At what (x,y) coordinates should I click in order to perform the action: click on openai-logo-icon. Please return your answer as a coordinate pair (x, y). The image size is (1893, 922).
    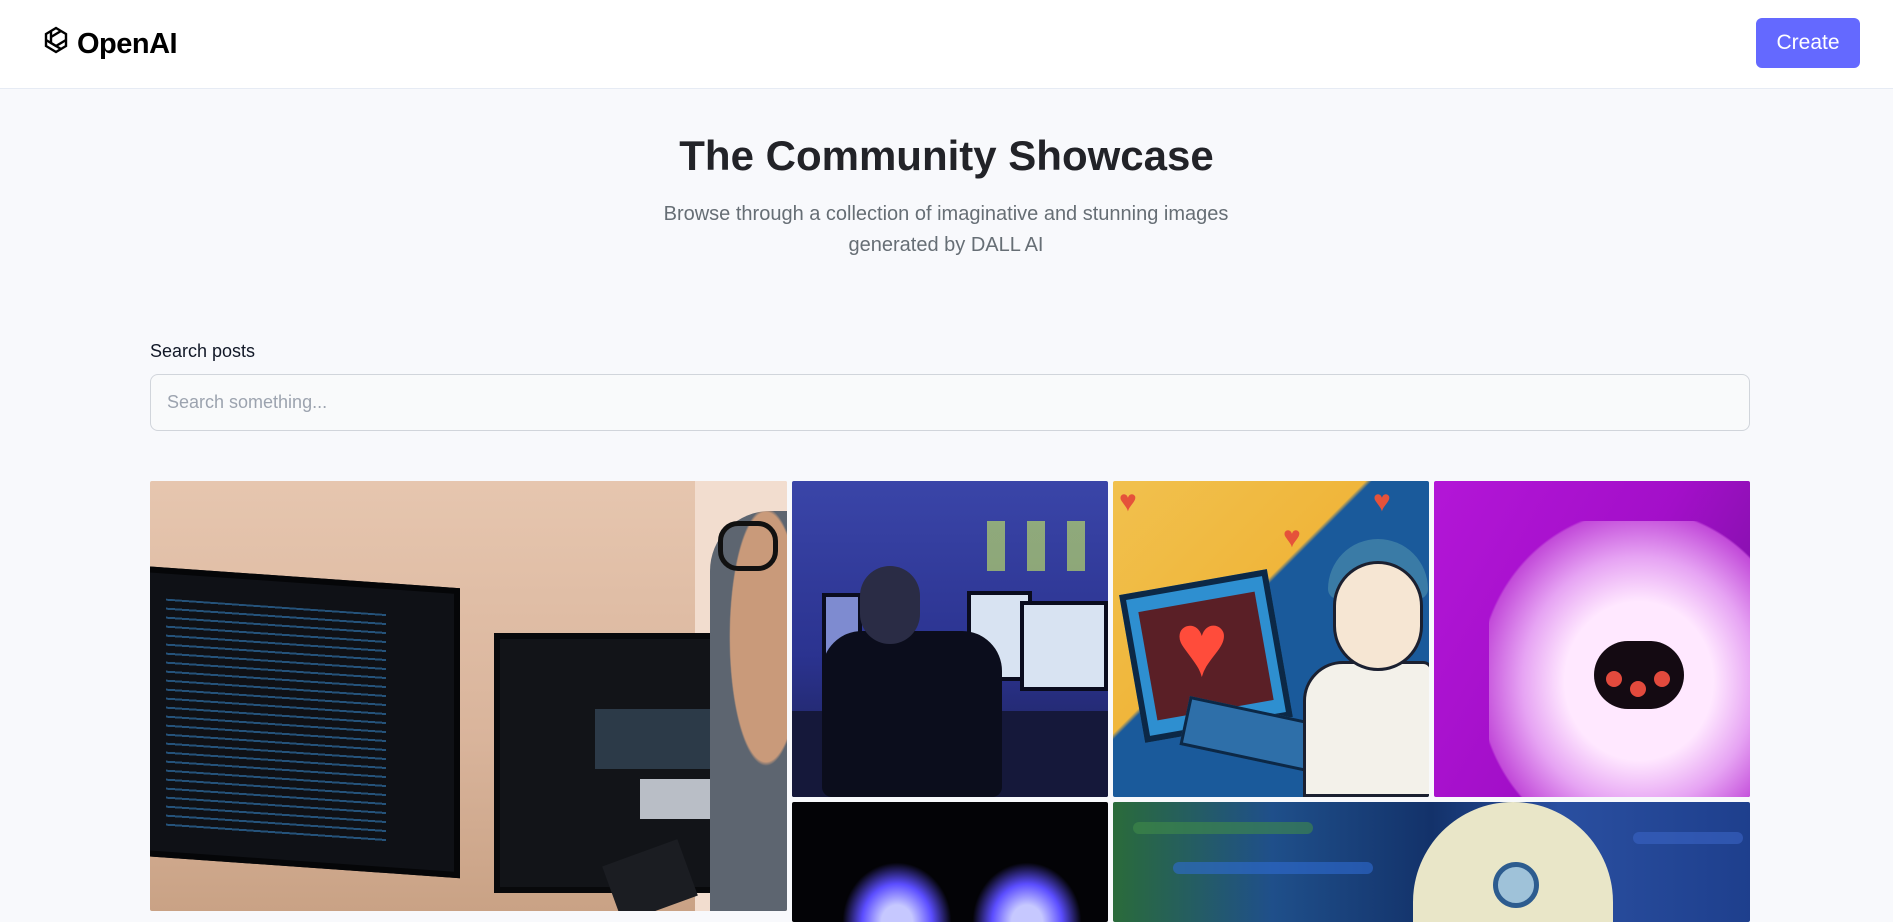
    Looking at the image, I should click on (56, 44).